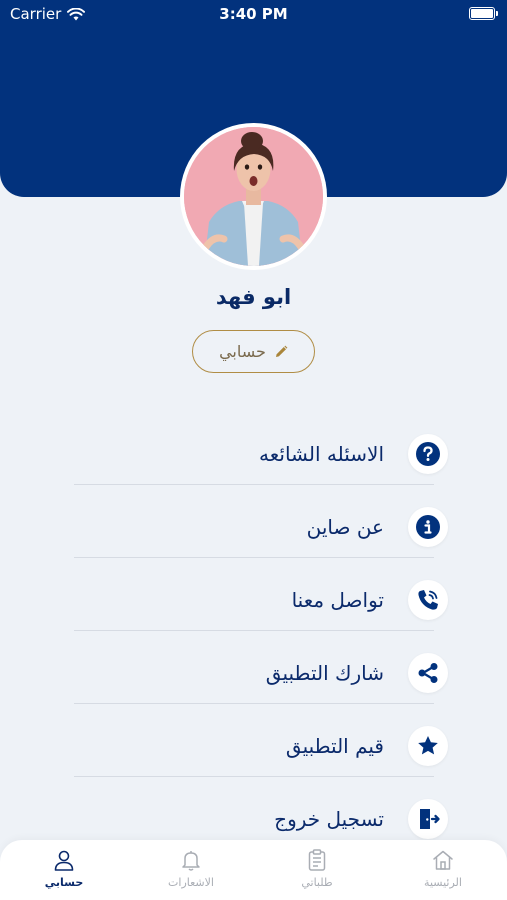 The image size is (507, 900). What do you see at coordinates (443, 882) in the screenshot?
I see `tab-label: الرئيسية` at bounding box center [443, 882].